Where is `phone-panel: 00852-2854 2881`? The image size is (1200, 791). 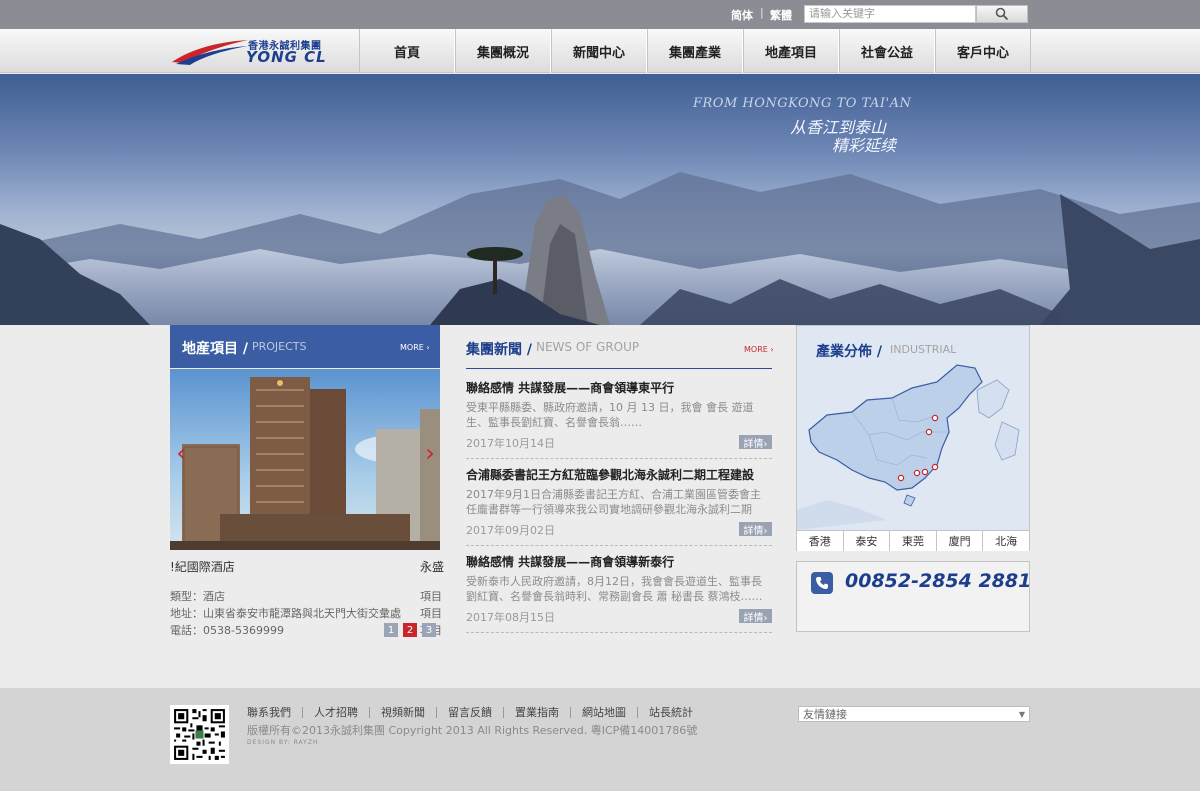
phone-panel: 00852-2854 2881 is located at coordinates (914, 596).